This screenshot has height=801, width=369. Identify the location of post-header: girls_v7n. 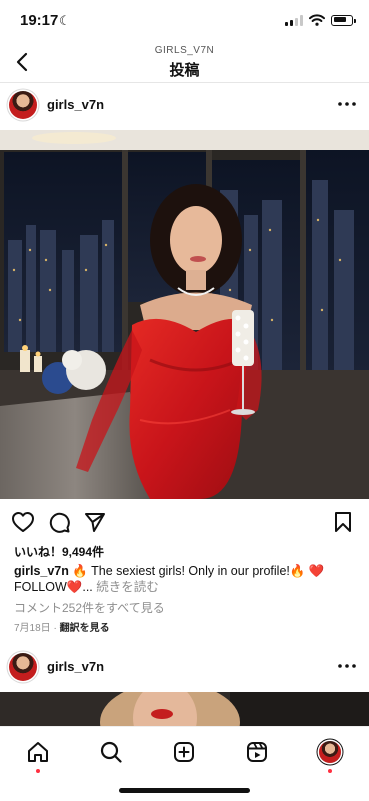
(184, 106).